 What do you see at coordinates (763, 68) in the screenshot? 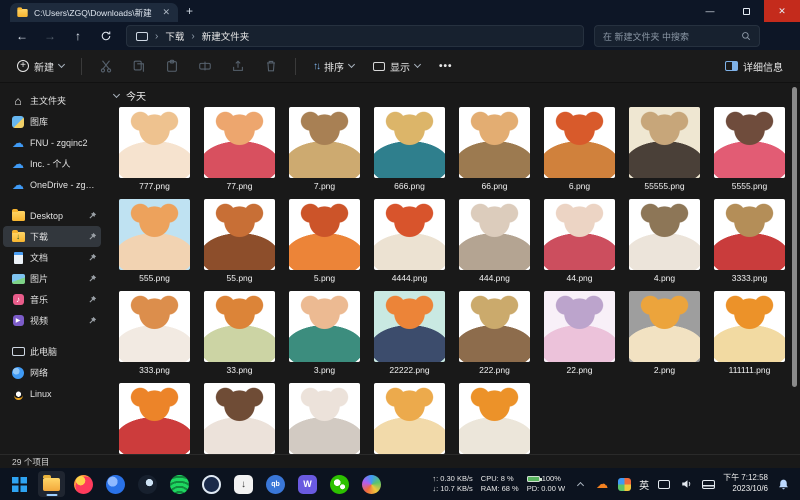
I see `details-pane-label: 详细信息` at bounding box center [763, 68].